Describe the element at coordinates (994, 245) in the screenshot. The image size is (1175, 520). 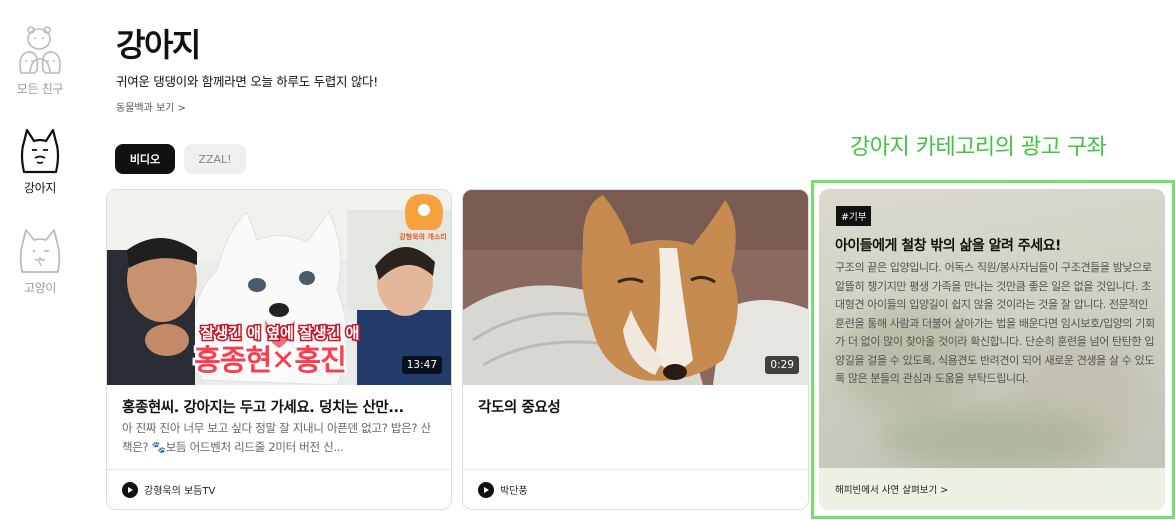
I see `ad-title: 아이들에게 철창 밖의 삶을 알려 주세요!` at that location.